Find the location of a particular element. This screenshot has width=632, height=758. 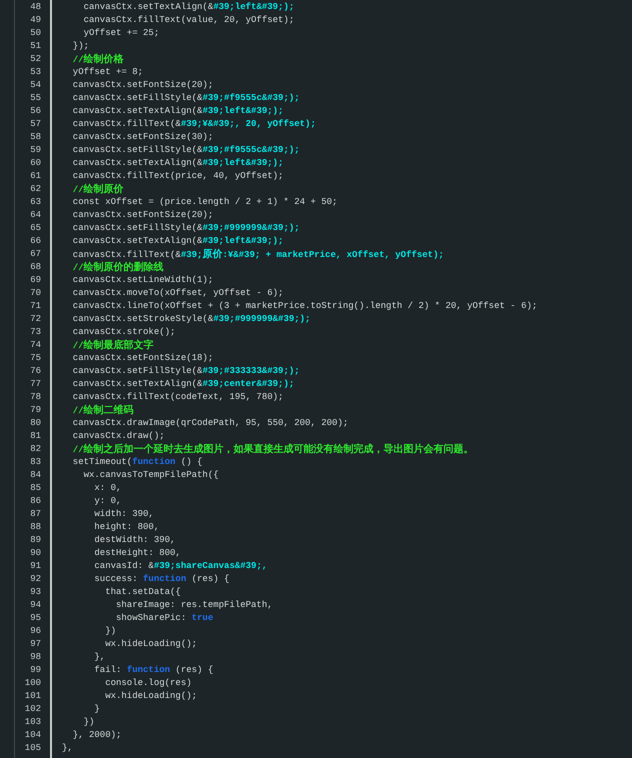

line-number: 94 is located at coordinates (36, 605).